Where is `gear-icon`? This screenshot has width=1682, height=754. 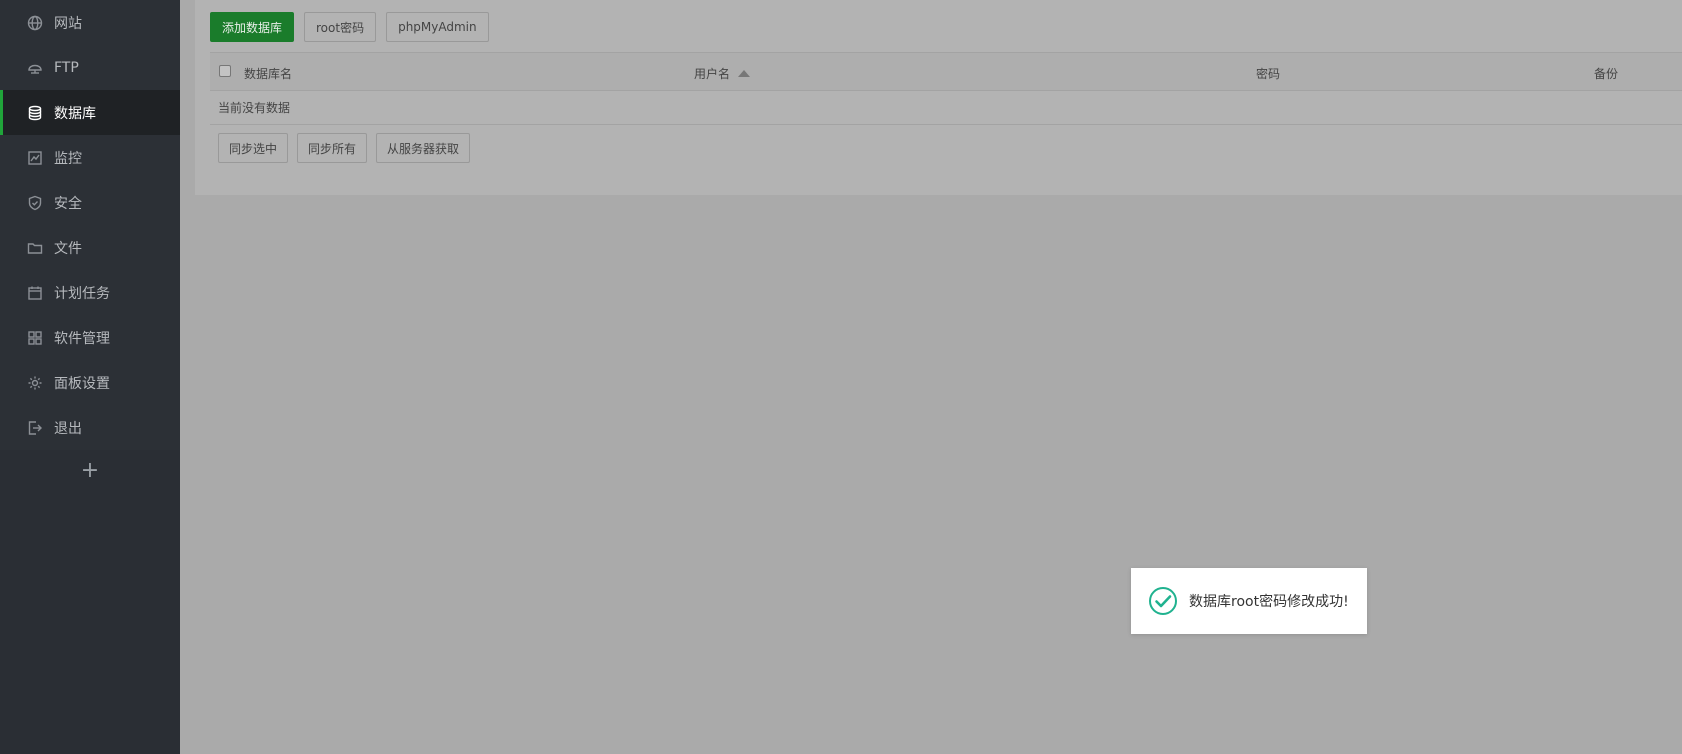 gear-icon is located at coordinates (35, 383).